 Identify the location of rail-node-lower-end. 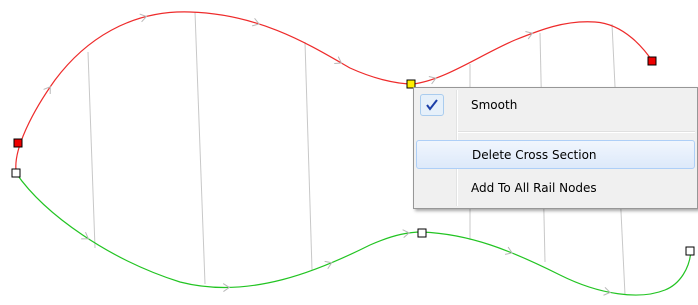
(690, 251).